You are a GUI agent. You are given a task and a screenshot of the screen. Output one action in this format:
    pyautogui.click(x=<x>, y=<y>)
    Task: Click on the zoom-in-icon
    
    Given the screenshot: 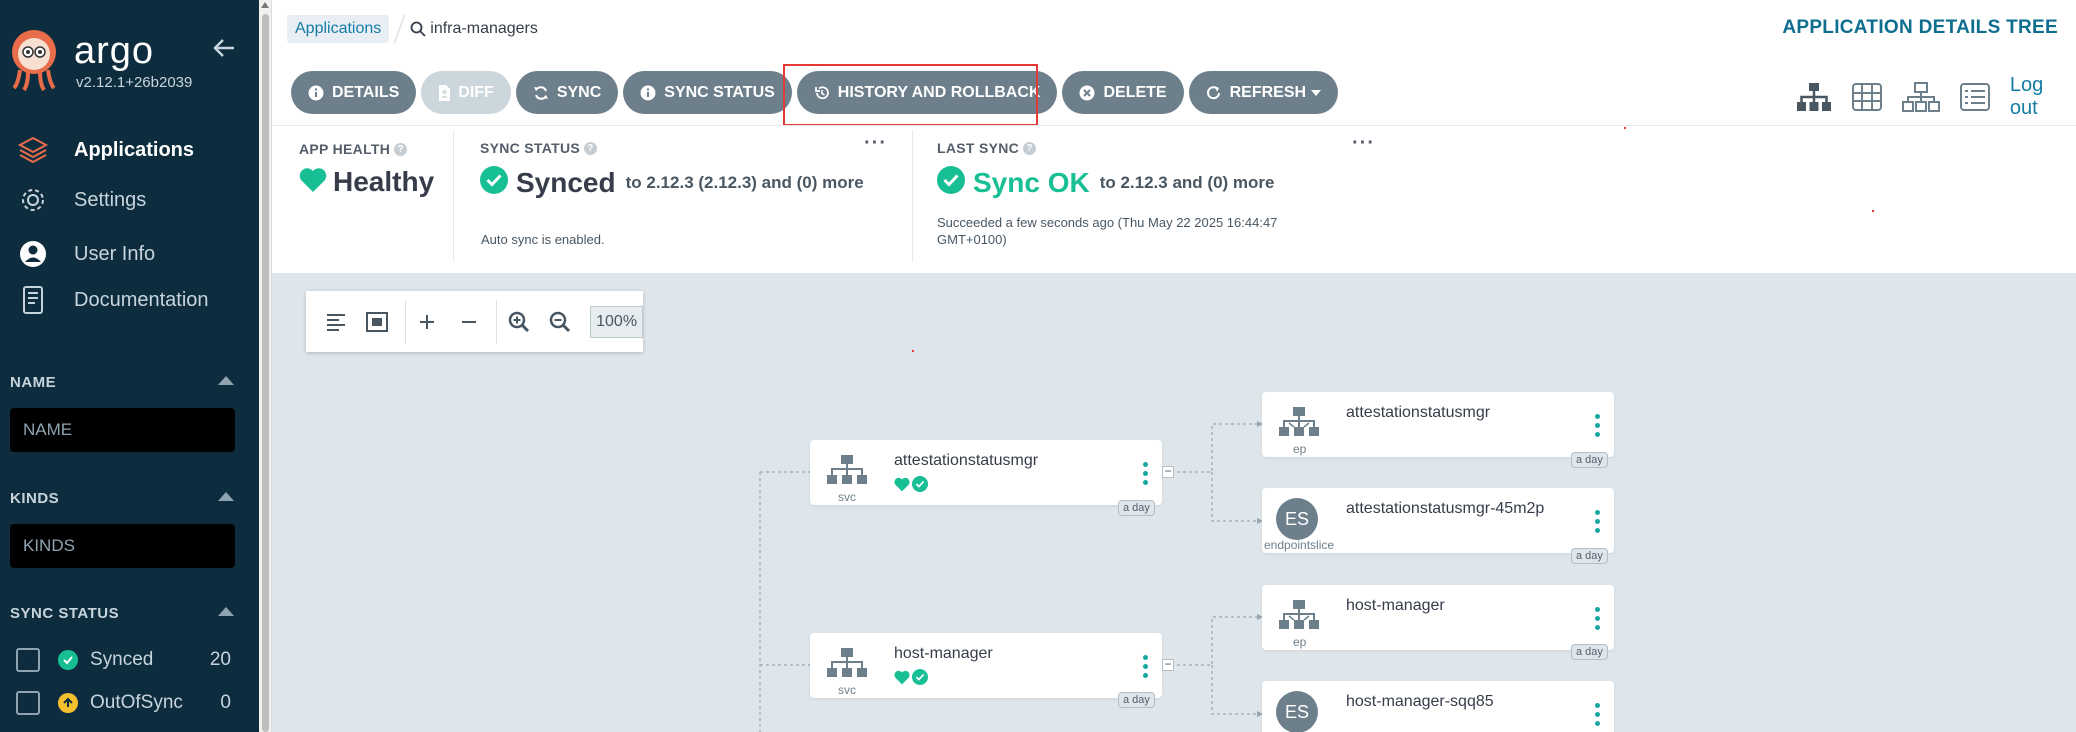 What is the action you would take?
    pyautogui.click(x=518, y=322)
    